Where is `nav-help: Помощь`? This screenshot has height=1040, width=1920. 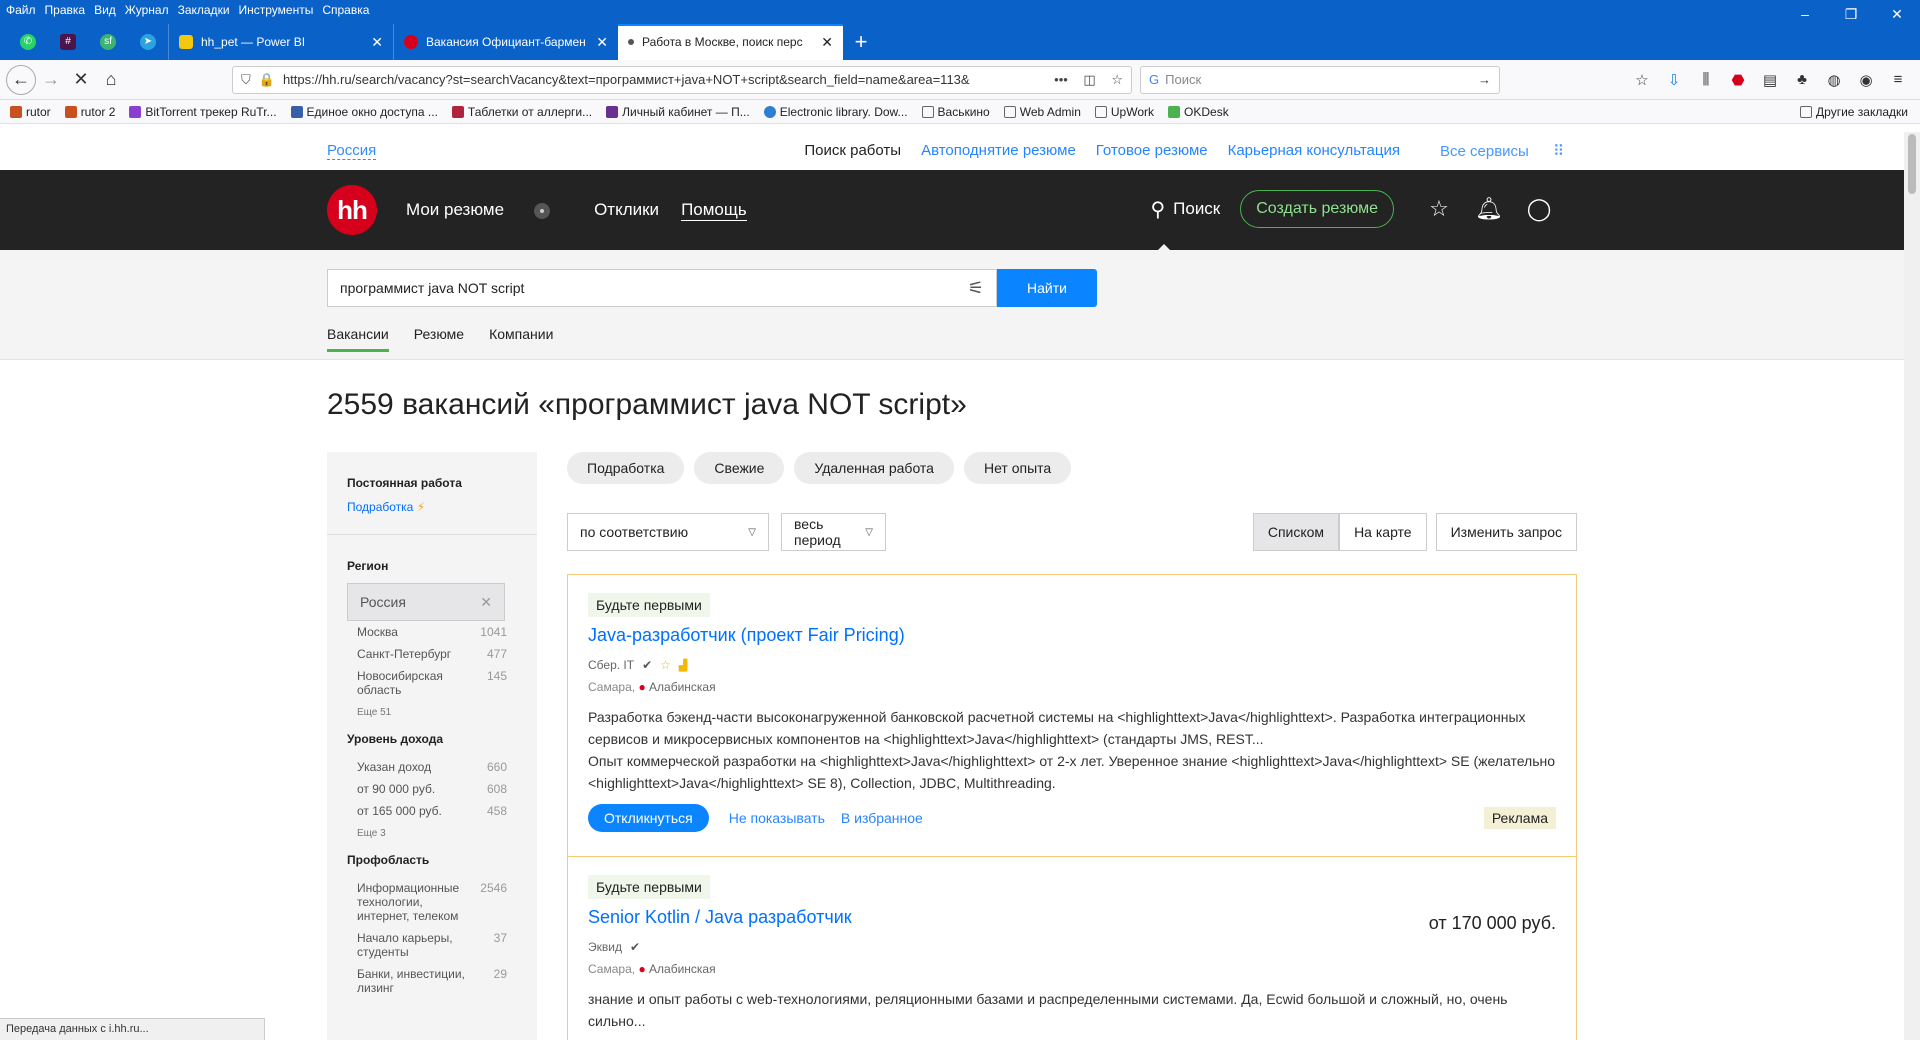
nav-help: Помощь is located at coordinates (714, 210).